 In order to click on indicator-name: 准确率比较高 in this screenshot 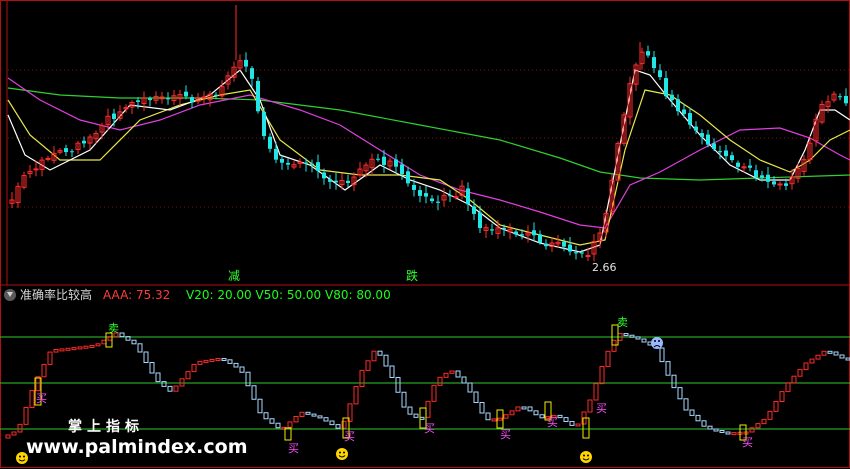, I will do `click(56, 295)`.